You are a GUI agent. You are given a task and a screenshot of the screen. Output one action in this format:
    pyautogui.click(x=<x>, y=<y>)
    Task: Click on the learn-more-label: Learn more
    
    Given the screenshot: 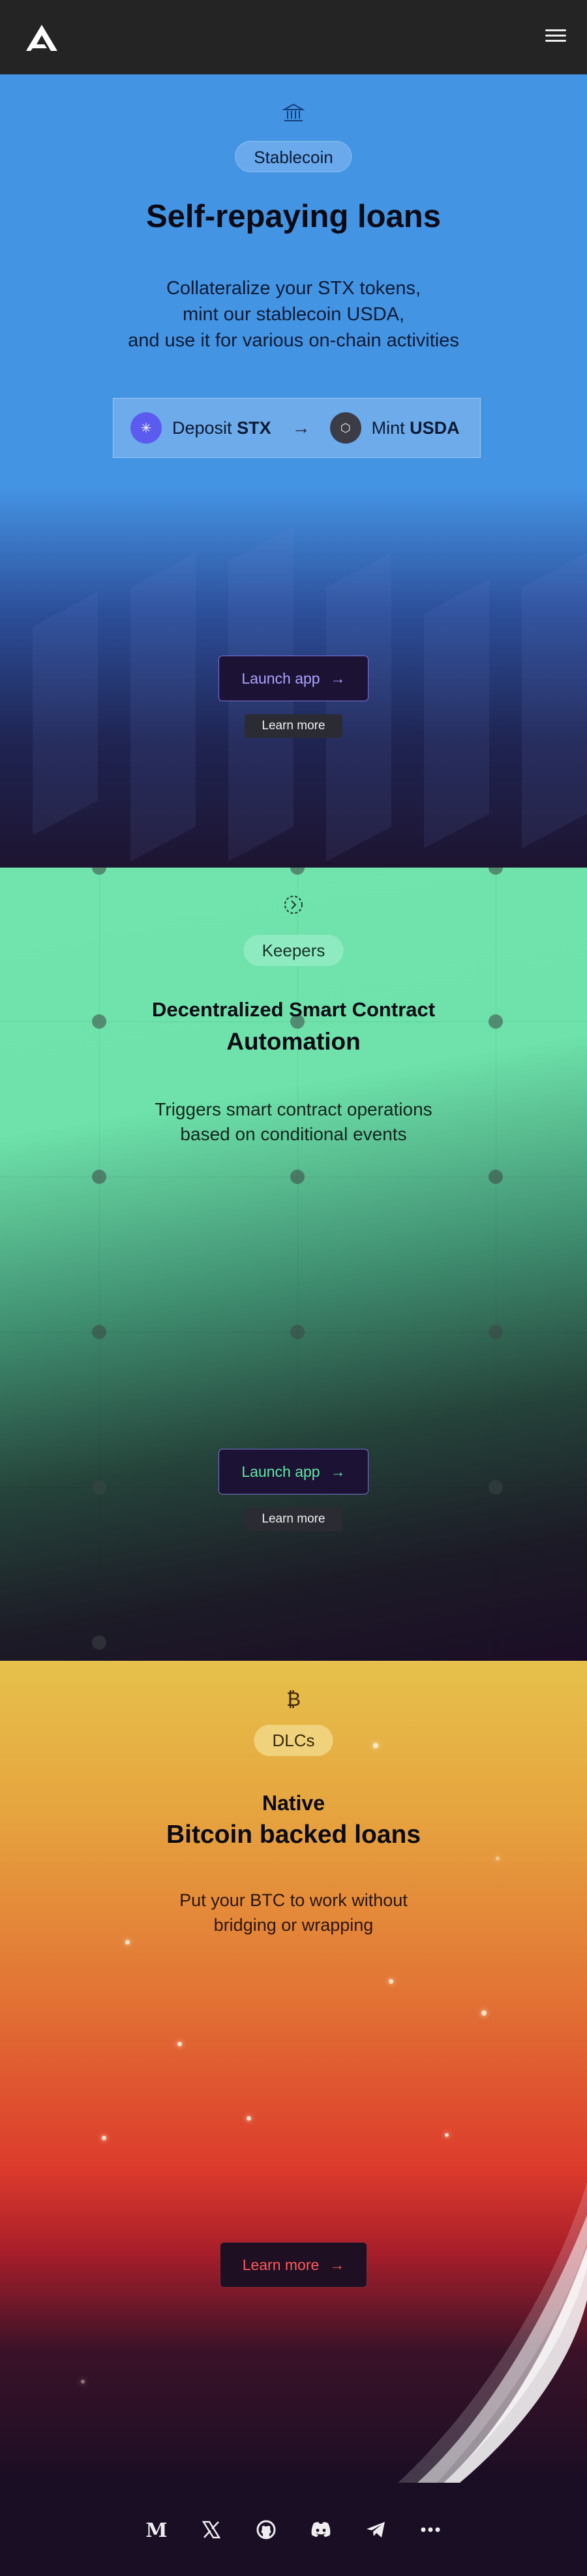 What is the action you would take?
    pyautogui.click(x=281, y=2265)
    